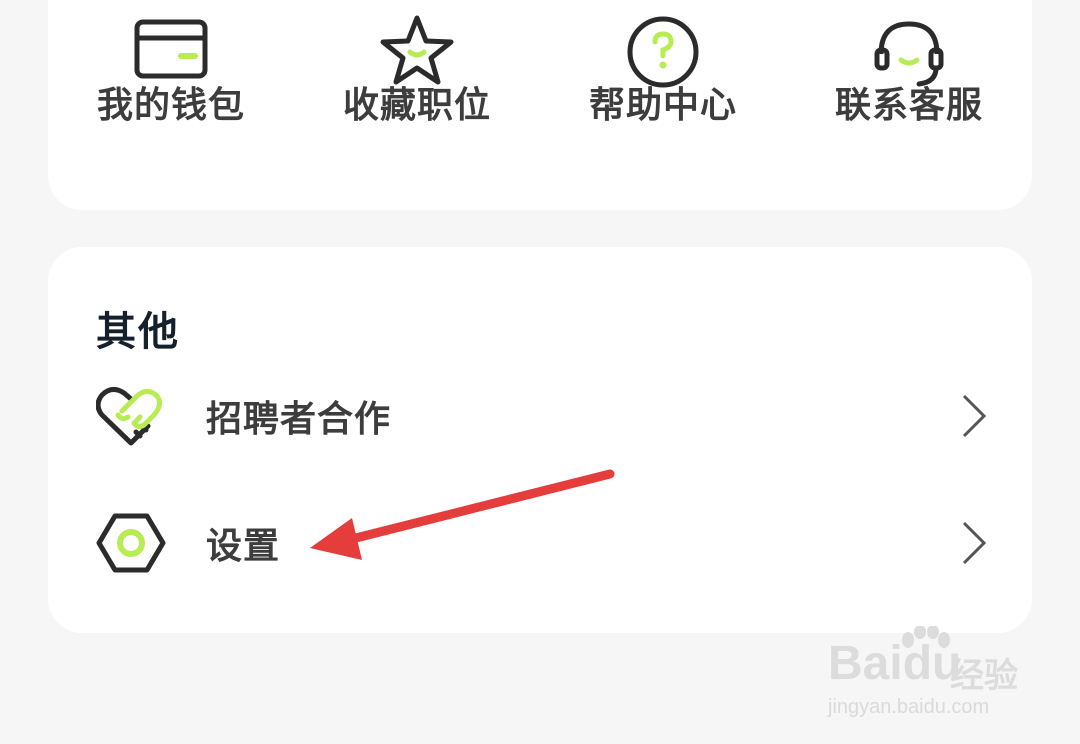 The height and width of the screenshot is (744, 1080). I want to click on list-item-recruiter-partnership: 招聘者合作, so click(540, 415).